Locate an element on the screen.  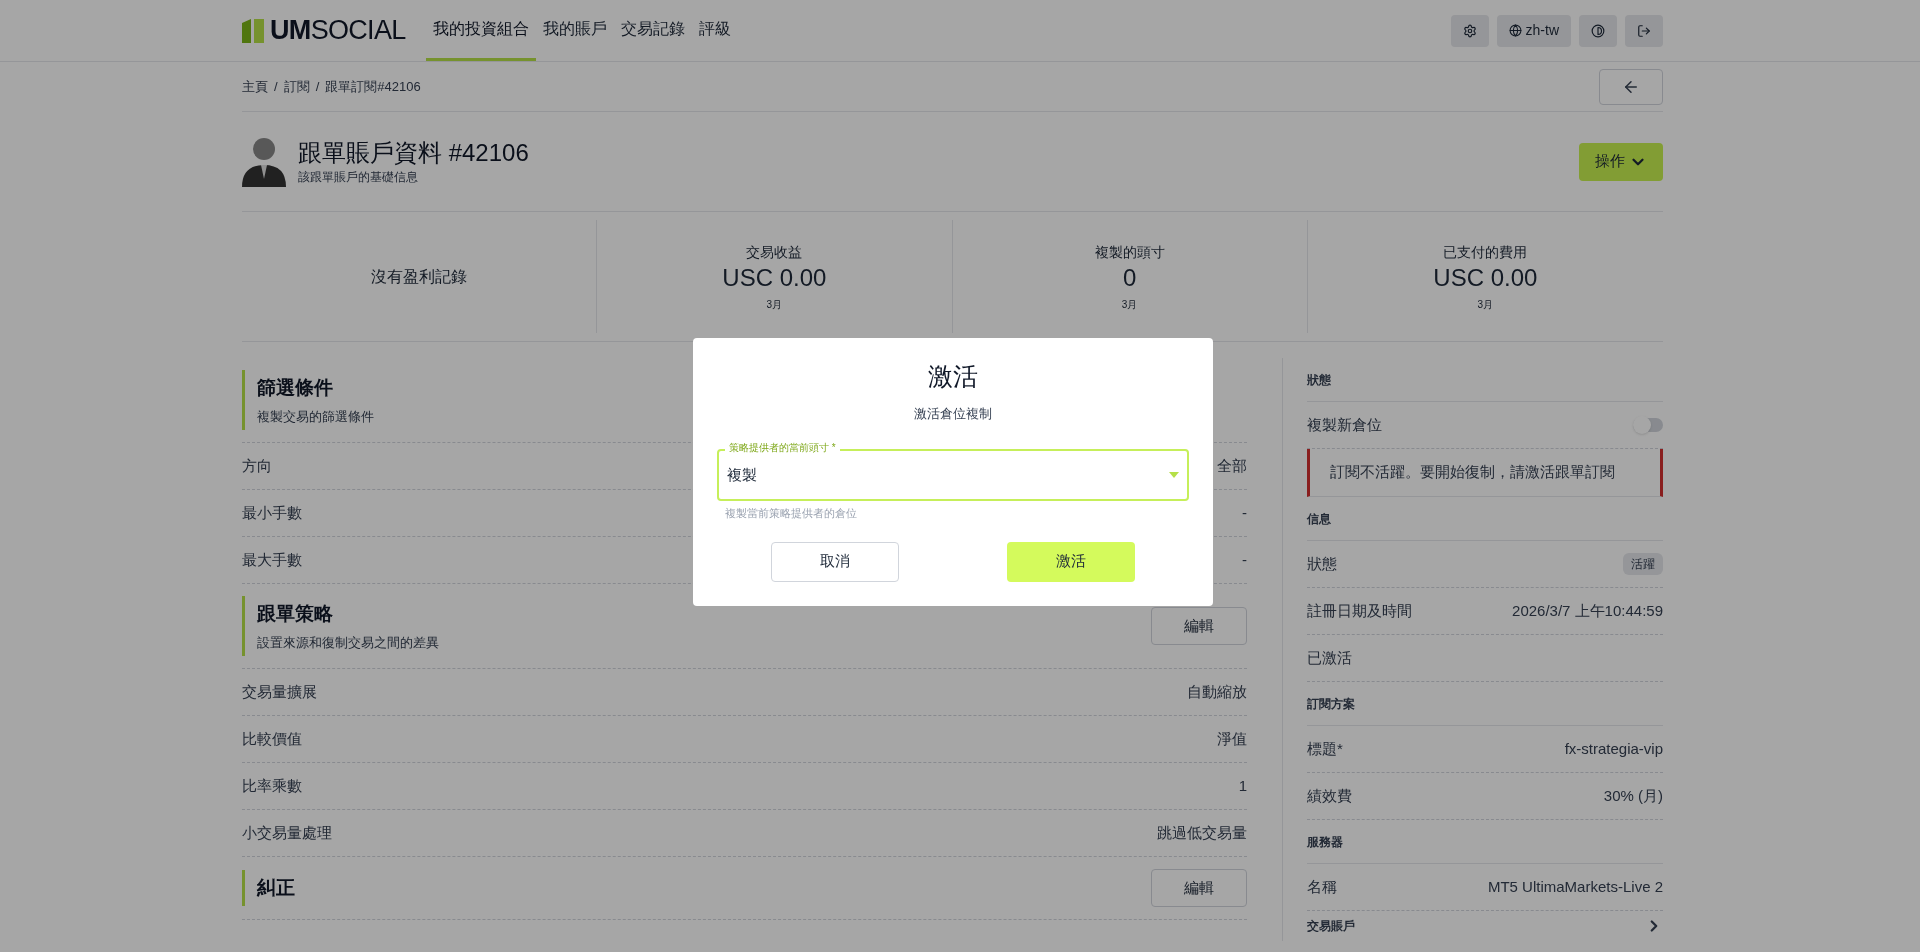
row-value: 自動縮放 is located at coordinates (1217, 691).